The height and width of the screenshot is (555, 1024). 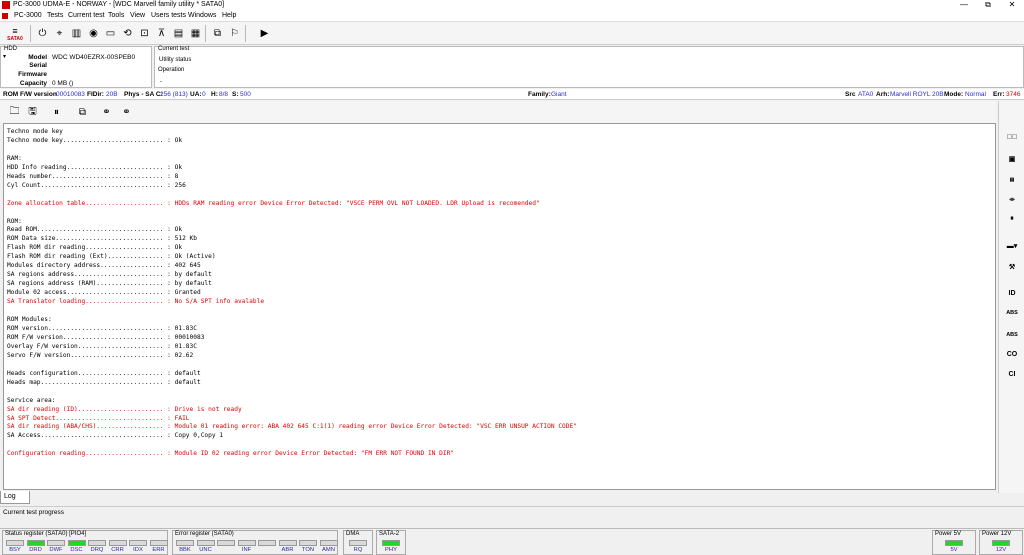 I want to click on restore-button: ⧉, so click(x=988, y=5).